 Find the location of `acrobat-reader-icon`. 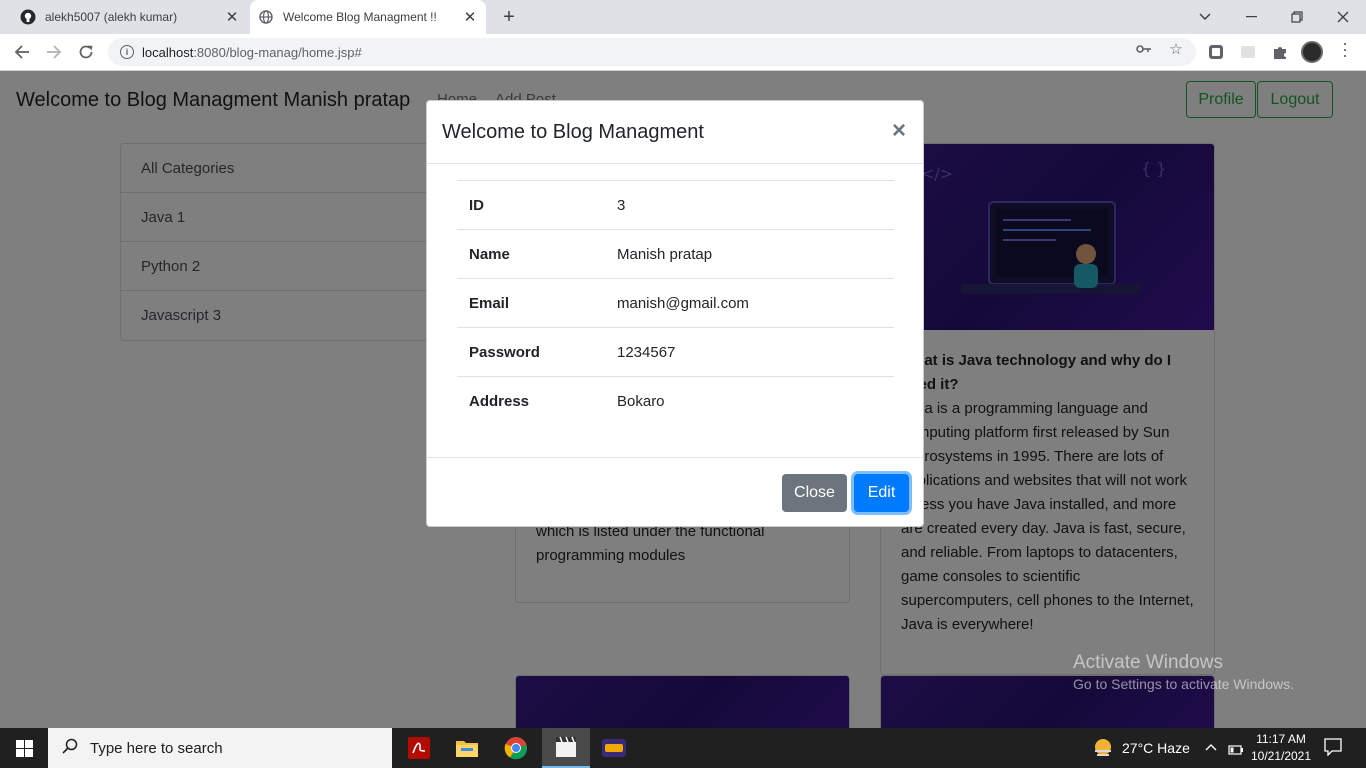

acrobat-reader-icon is located at coordinates (419, 748).